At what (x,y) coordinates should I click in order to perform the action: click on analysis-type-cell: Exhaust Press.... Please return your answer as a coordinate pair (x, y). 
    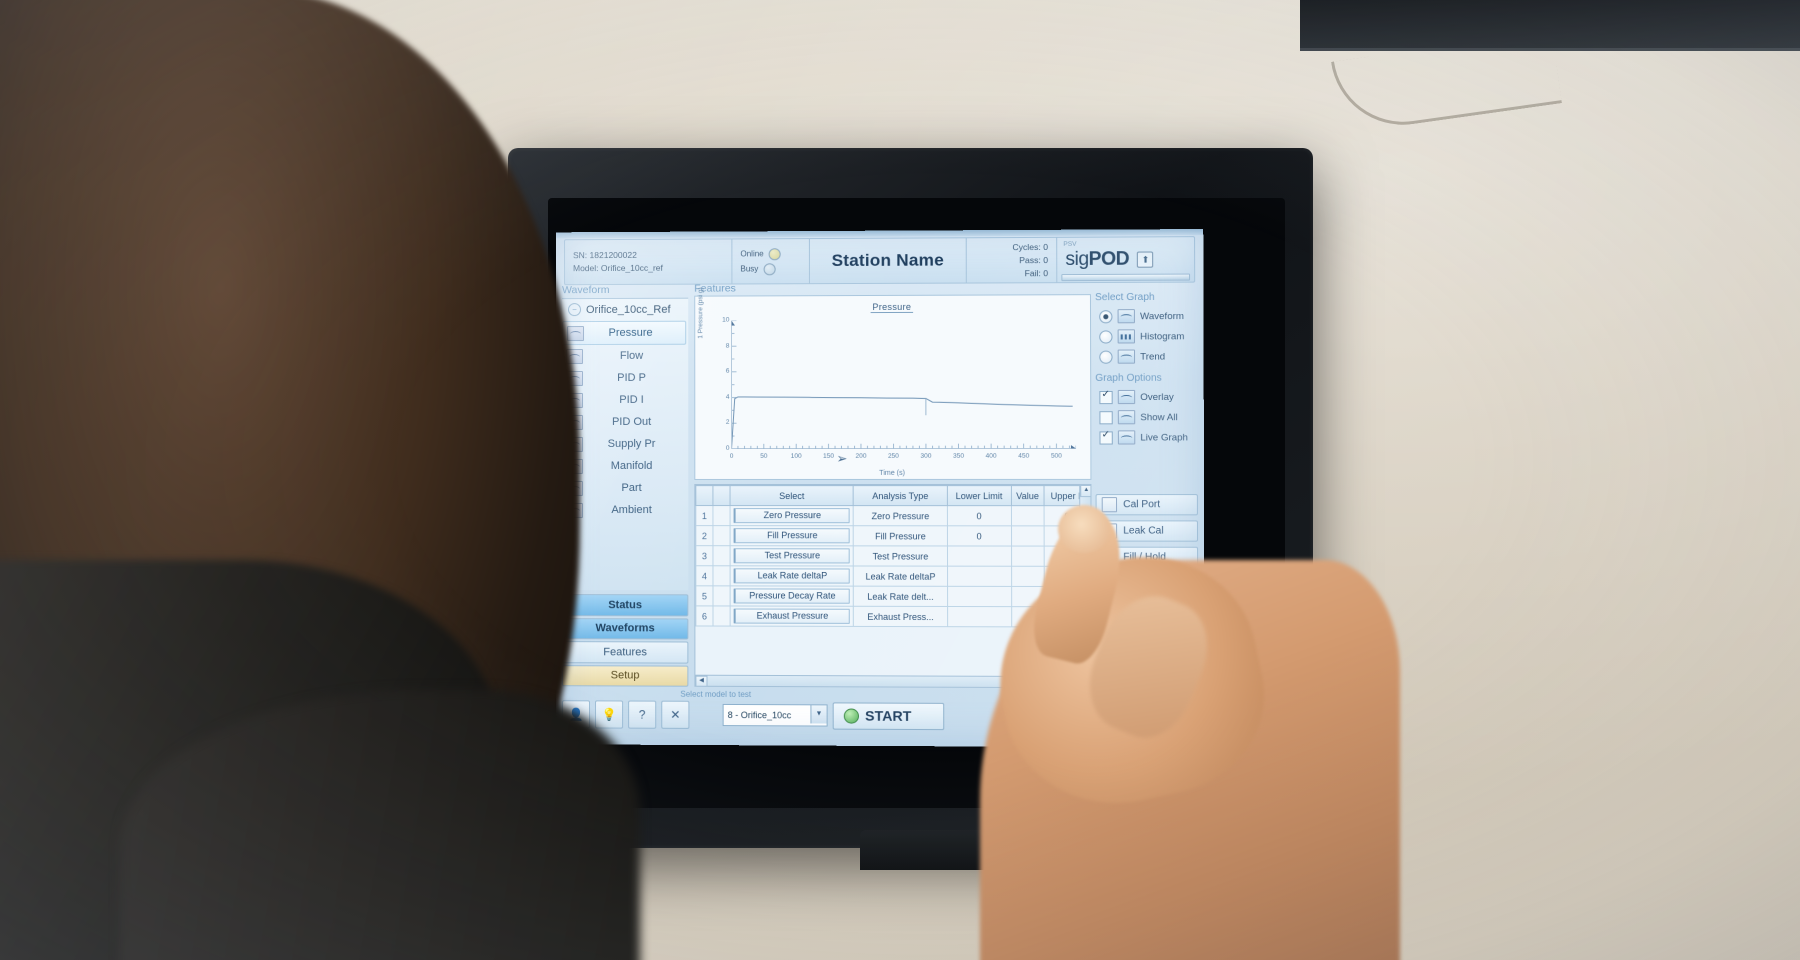
    Looking at the image, I should click on (900, 616).